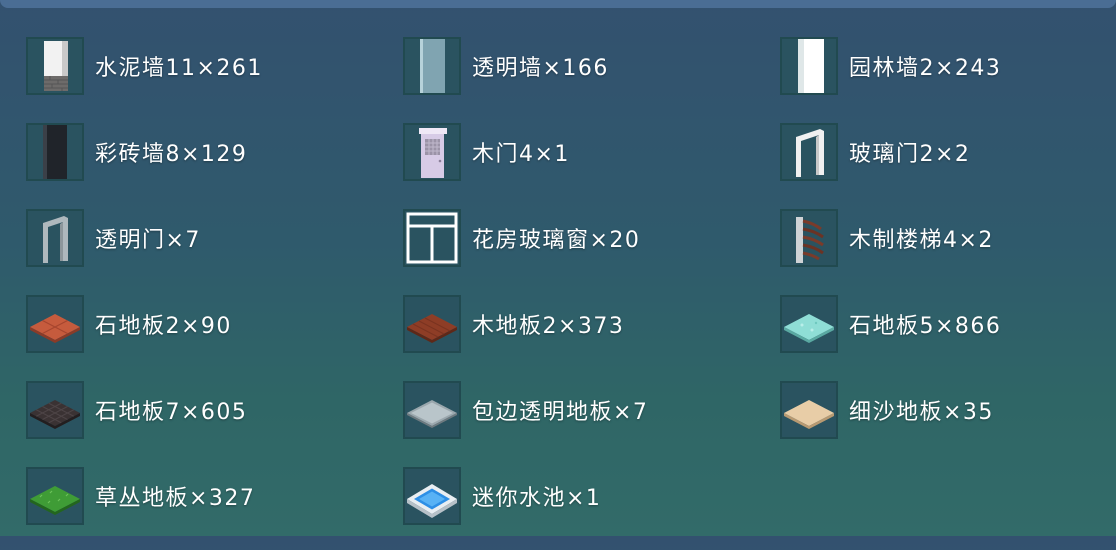 This screenshot has width=1116, height=550. I want to click on panel-top-edge, so click(558, 4).